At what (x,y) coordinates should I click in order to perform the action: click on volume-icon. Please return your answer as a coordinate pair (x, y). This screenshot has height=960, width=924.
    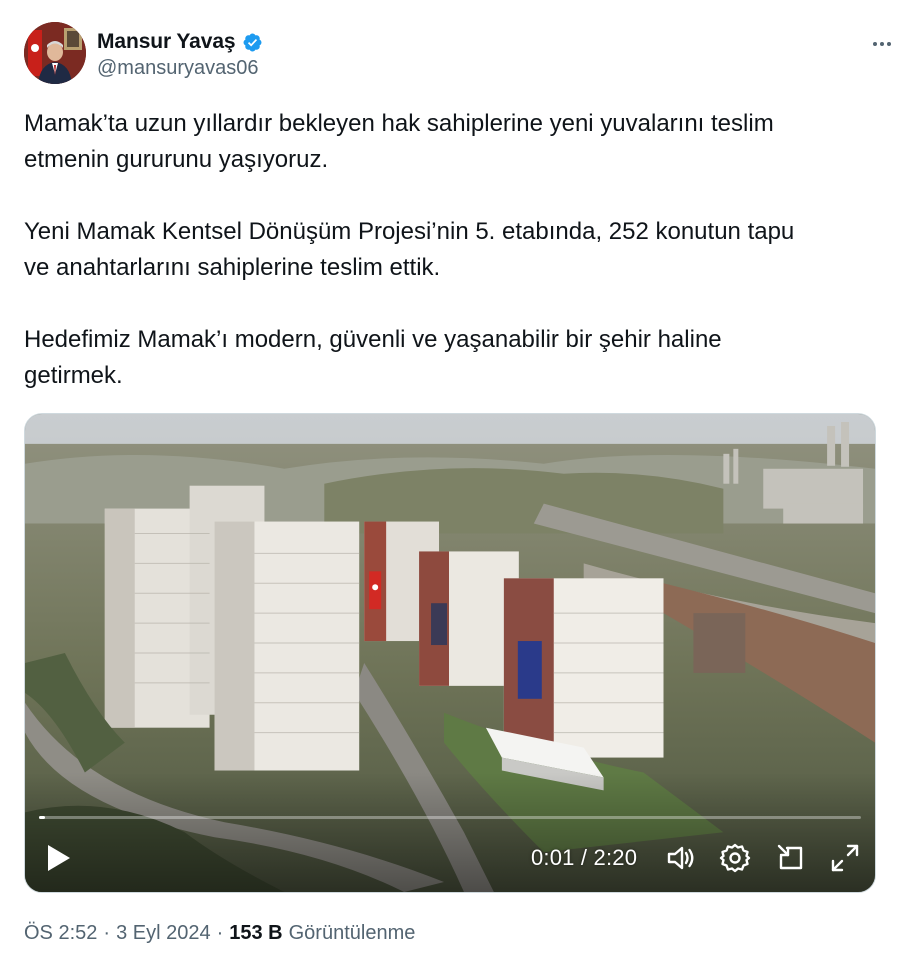
    Looking at the image, I should click on (681, 858).